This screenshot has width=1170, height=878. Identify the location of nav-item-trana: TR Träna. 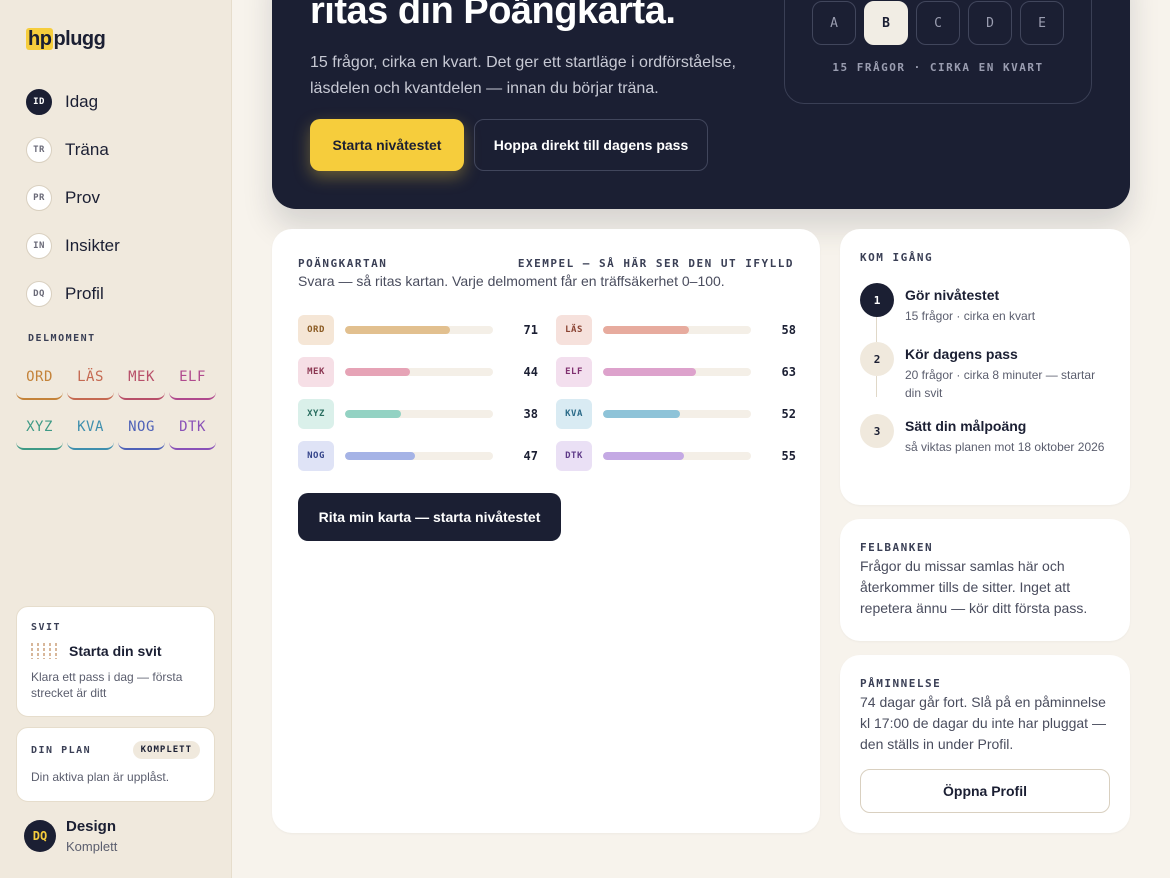
(73, 150).